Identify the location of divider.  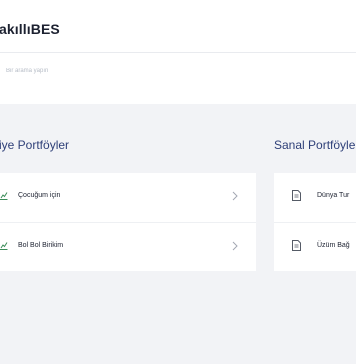
(178, 52).